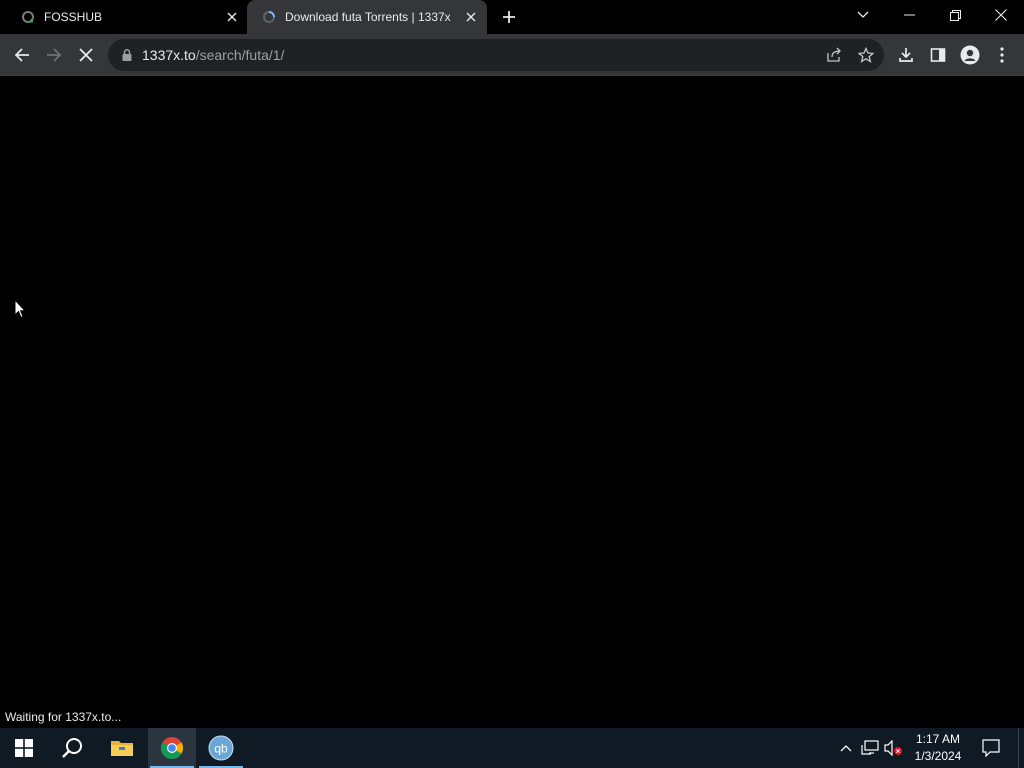  I want to click on qbittorrent-taskbar-button: qb, so click(221, 748).